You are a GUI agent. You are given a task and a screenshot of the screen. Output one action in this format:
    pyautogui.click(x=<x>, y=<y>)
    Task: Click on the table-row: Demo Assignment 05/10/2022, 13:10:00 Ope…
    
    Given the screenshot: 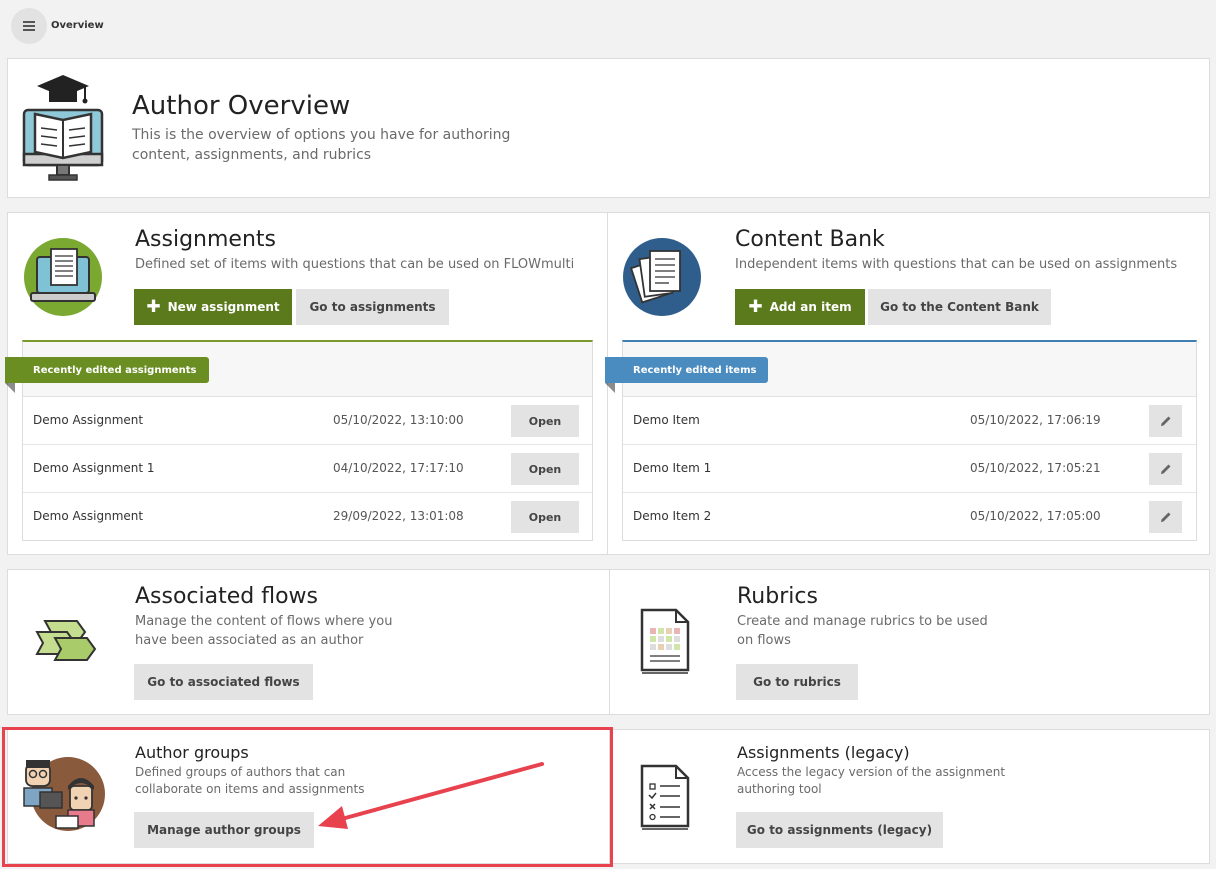 What is the action you would take?
    pyautogui.click(x=307, y=421)
    